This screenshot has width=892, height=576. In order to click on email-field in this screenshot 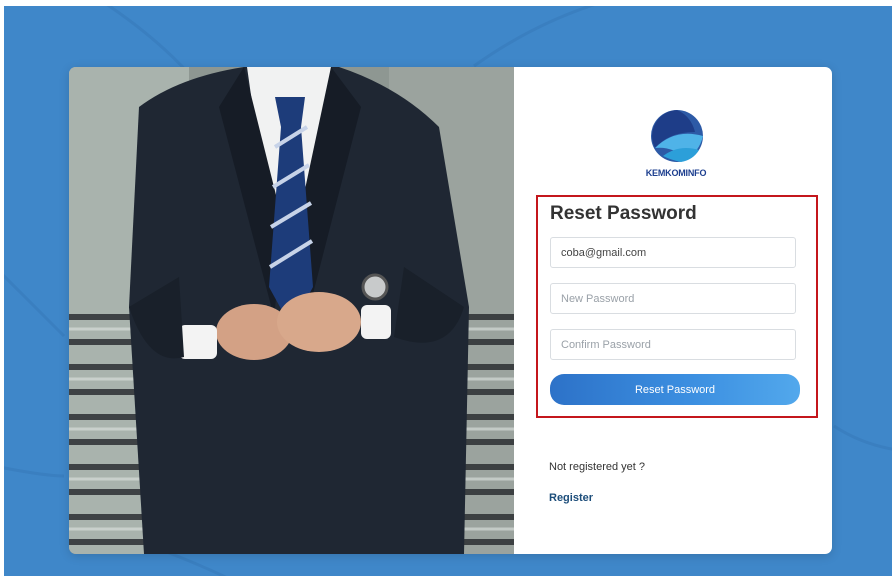, I will do `click(673, 252)`.